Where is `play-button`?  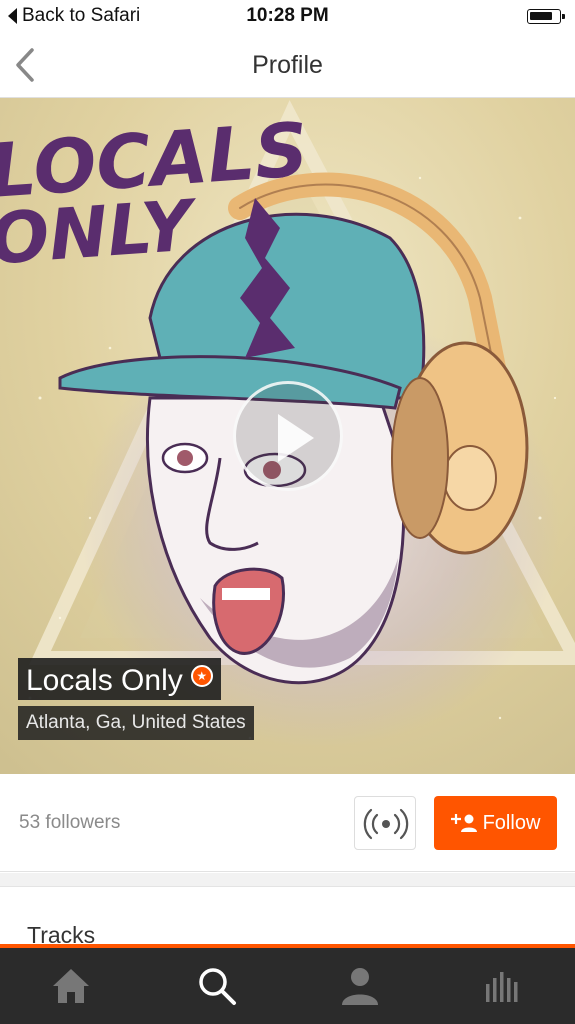 play-button is located at coordinates (288, 436).